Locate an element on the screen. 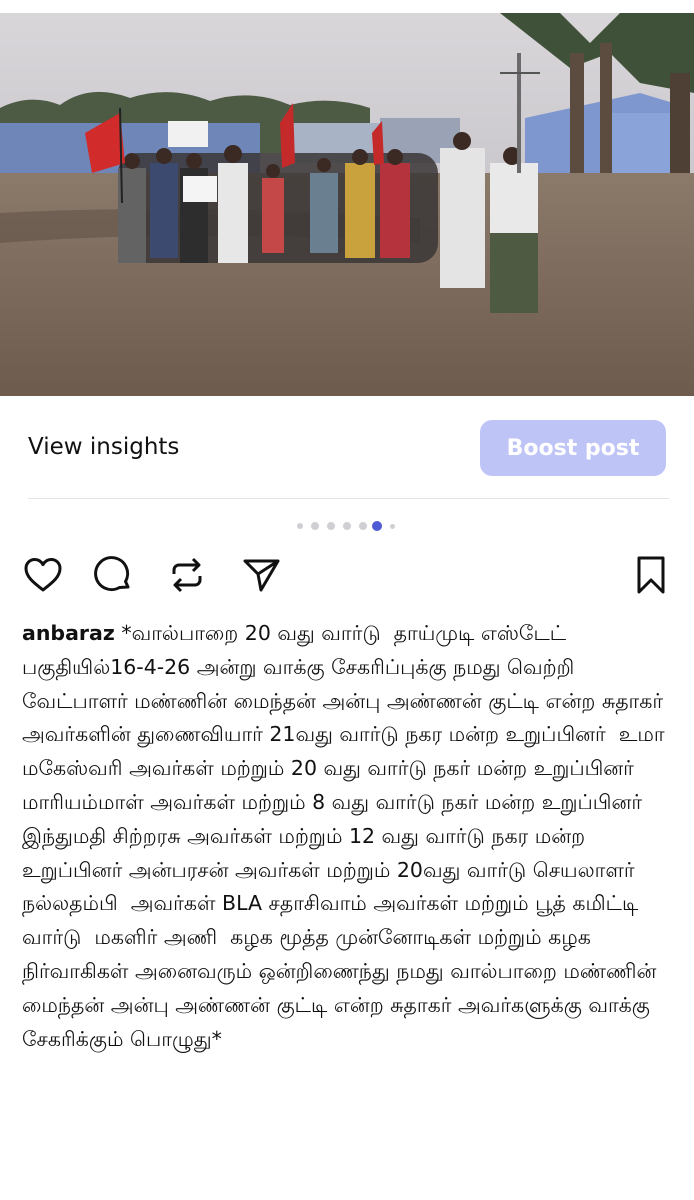 Image resolution: width=694 pixels, height=1200 pixels. repost-icon is located at coordinates (187, 575).